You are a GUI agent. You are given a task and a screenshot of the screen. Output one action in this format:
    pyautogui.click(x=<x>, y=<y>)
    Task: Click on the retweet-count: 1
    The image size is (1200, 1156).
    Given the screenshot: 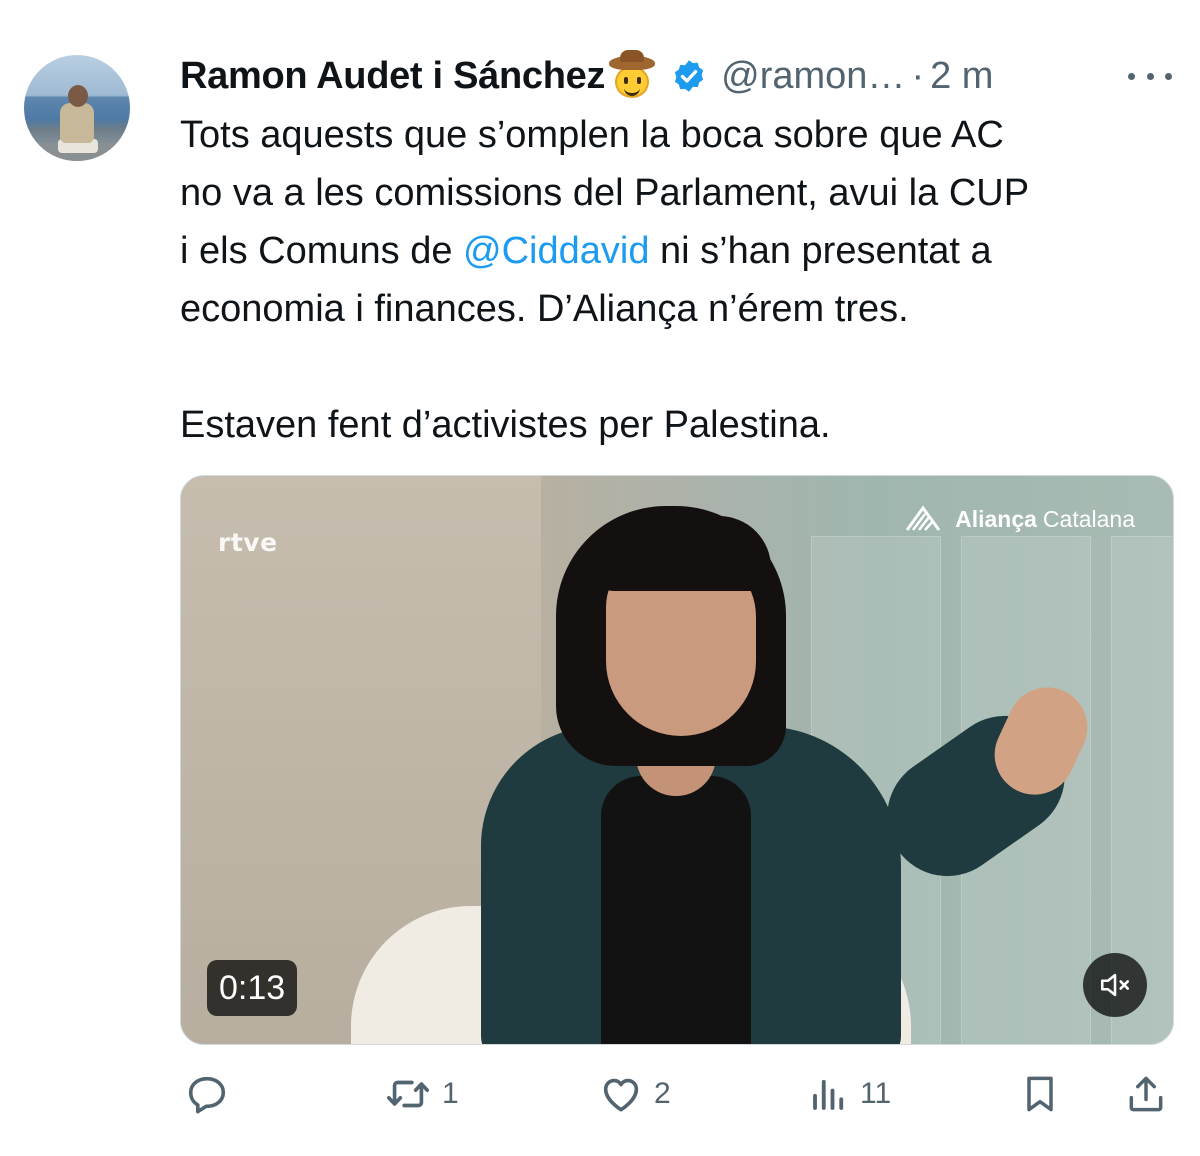 What is the action you would take?
    pyautogui.click(x=450, y=1093)
    